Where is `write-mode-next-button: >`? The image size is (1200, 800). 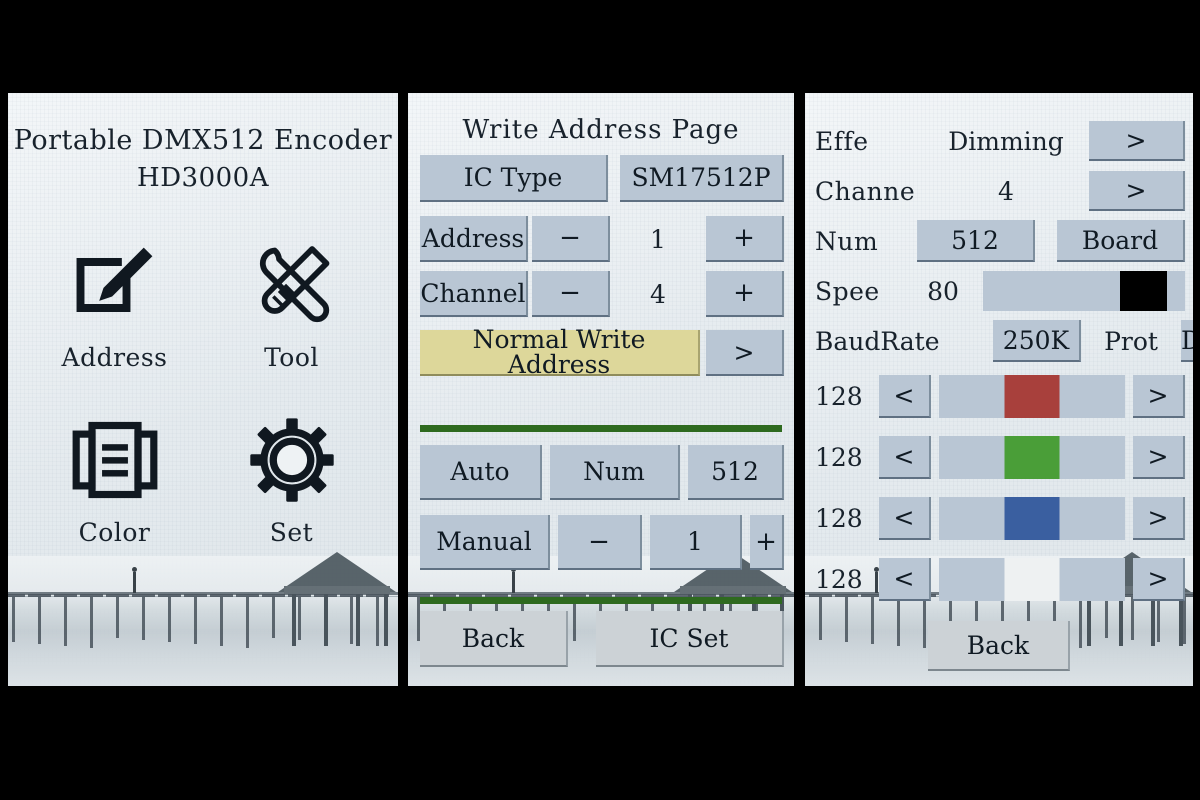
write-mode-next-button: > is located at coordinates (745, 353).